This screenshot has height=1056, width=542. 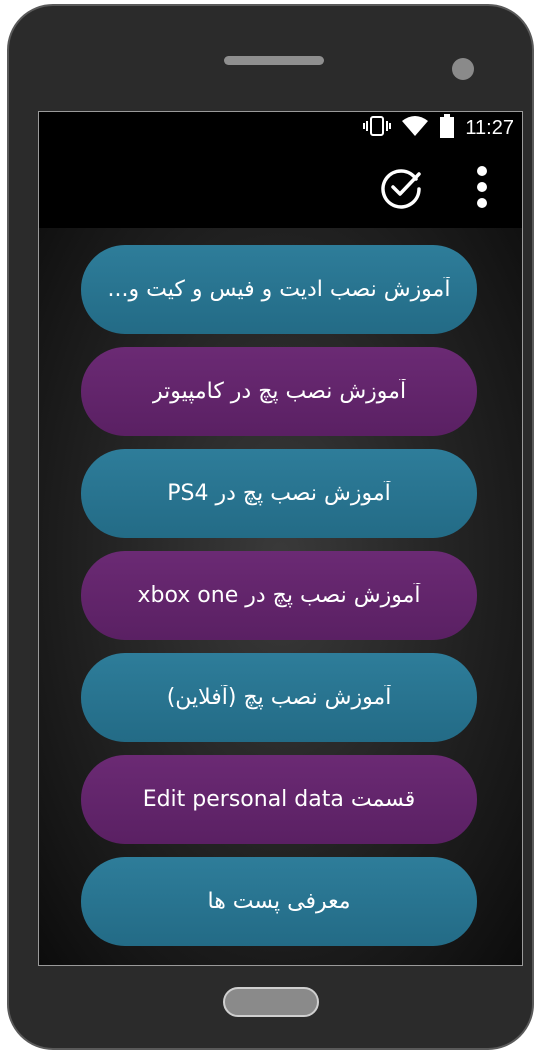 I want to click on front-camera, so click(x=463, y=69).